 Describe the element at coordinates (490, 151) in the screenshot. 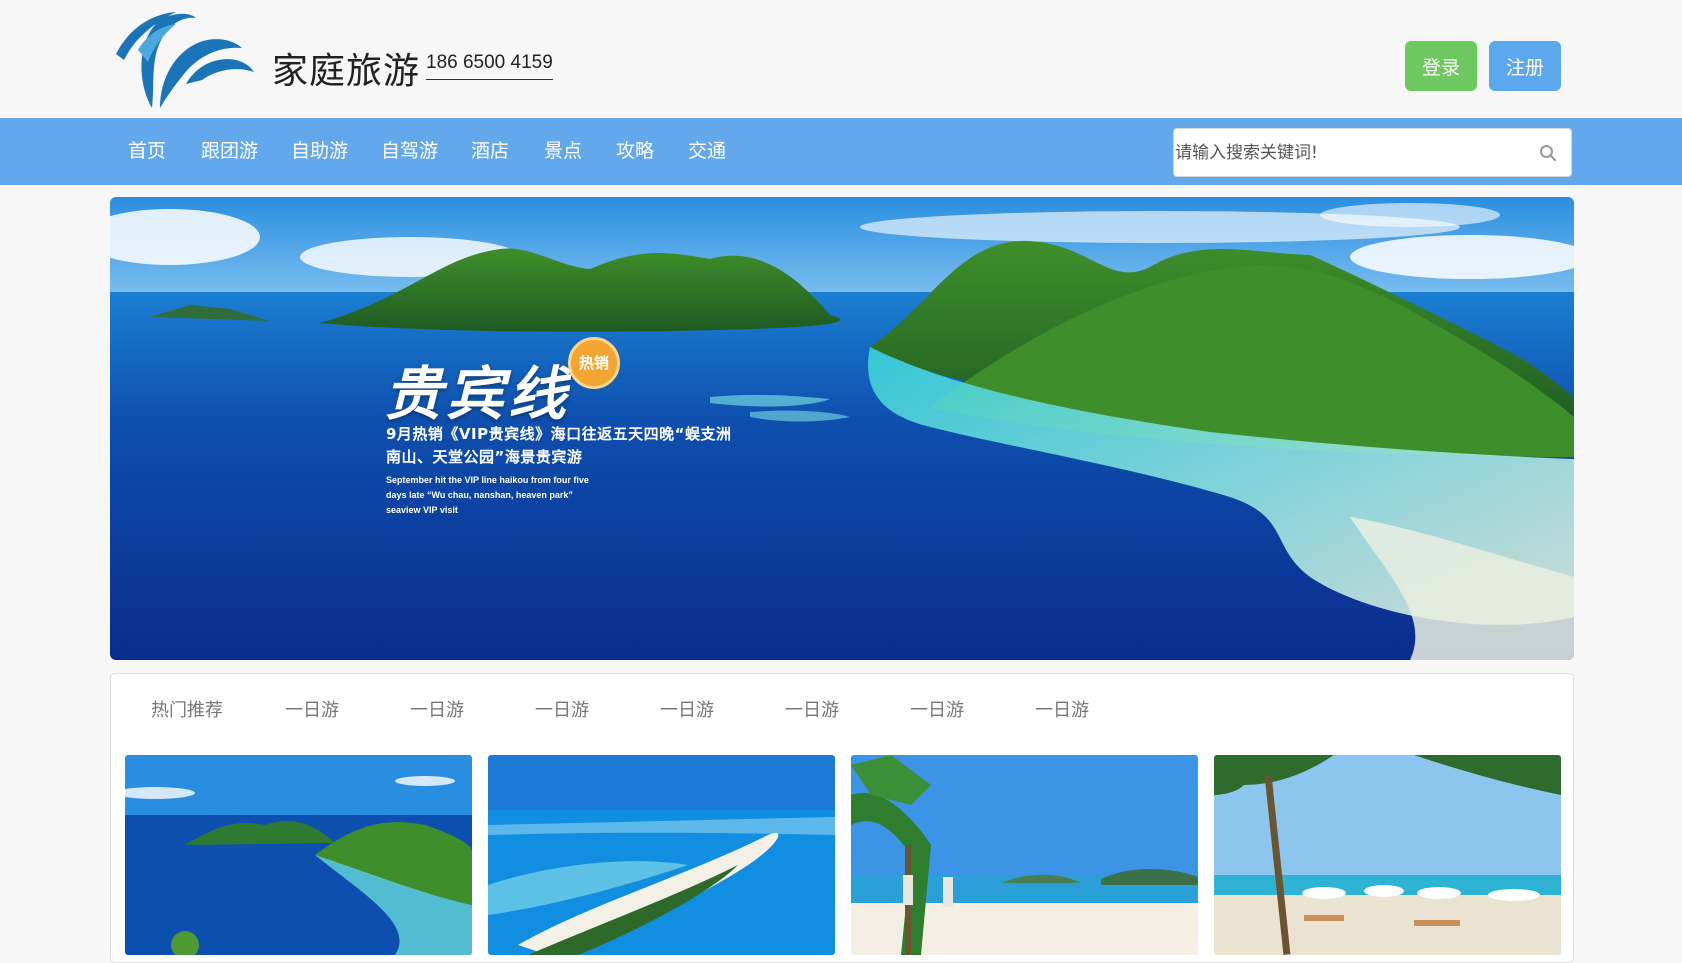

I see `nav-item-hotel: 酒店` at that location.